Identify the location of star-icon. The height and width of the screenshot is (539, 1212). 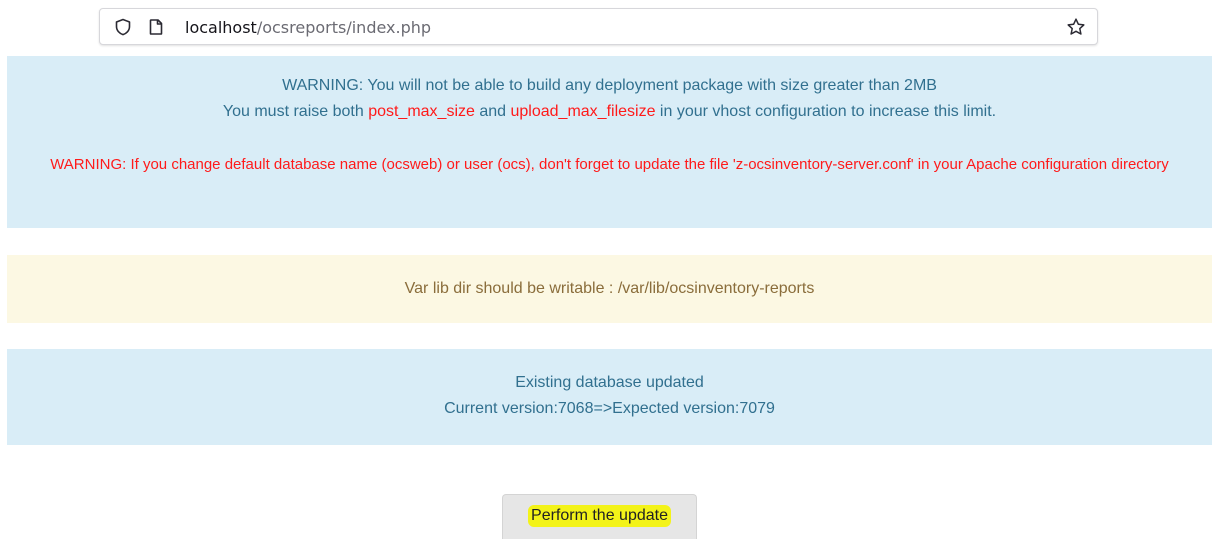
(1076, 27).